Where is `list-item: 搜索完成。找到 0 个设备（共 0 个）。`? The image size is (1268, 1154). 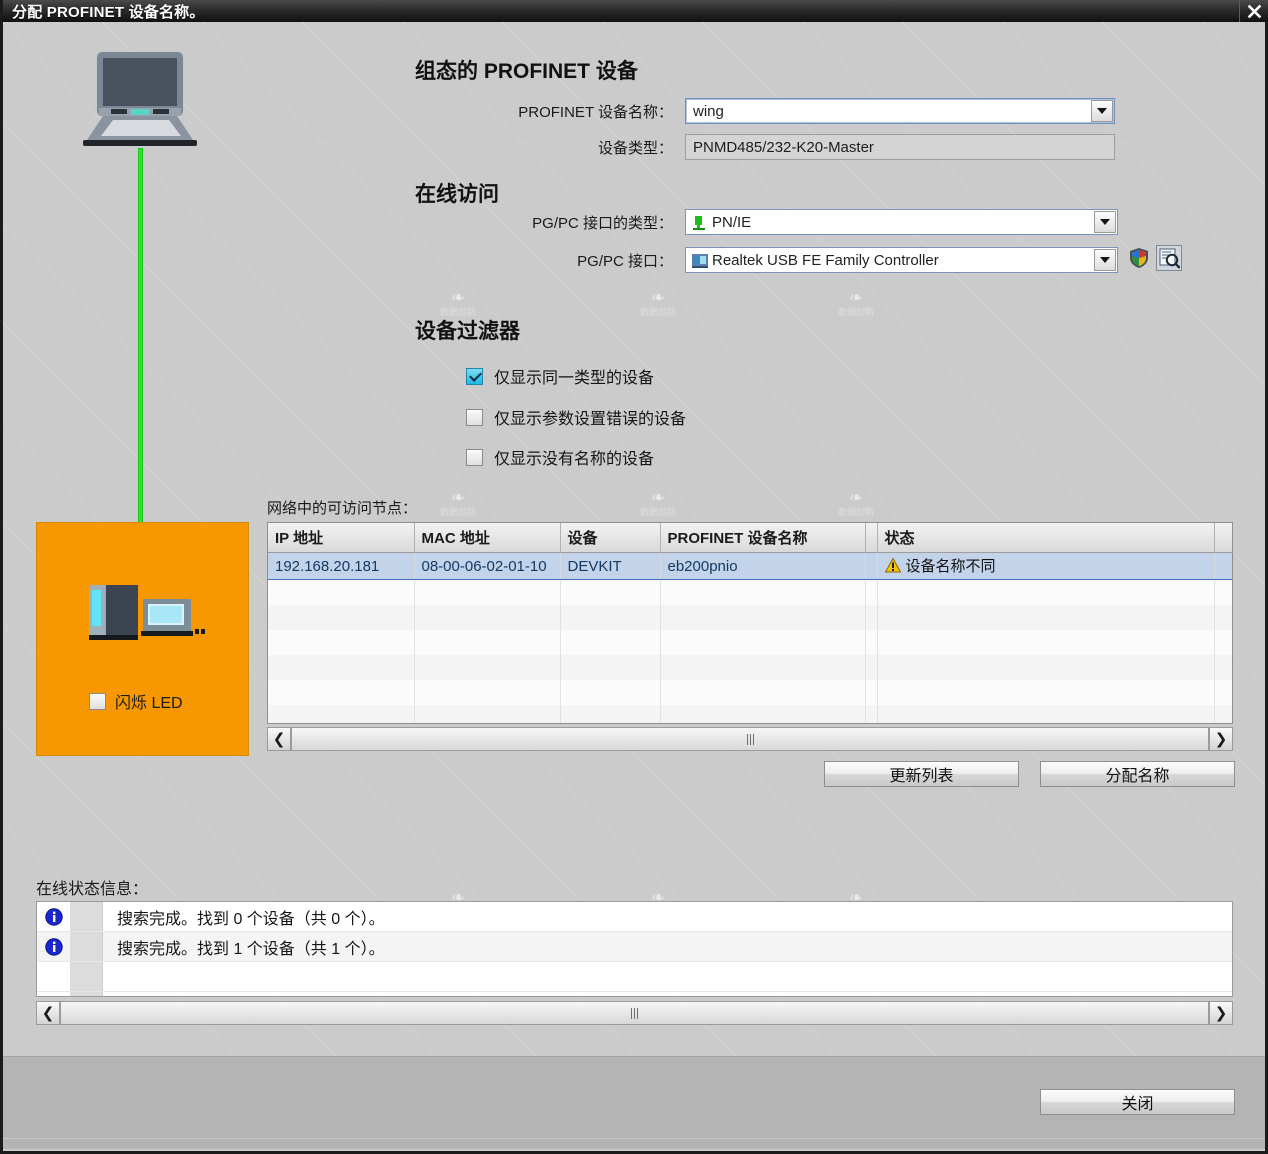
list-item: 搜索完成。找到 0 个设备（共 0 个）。 is located at coordinates (634, 917).